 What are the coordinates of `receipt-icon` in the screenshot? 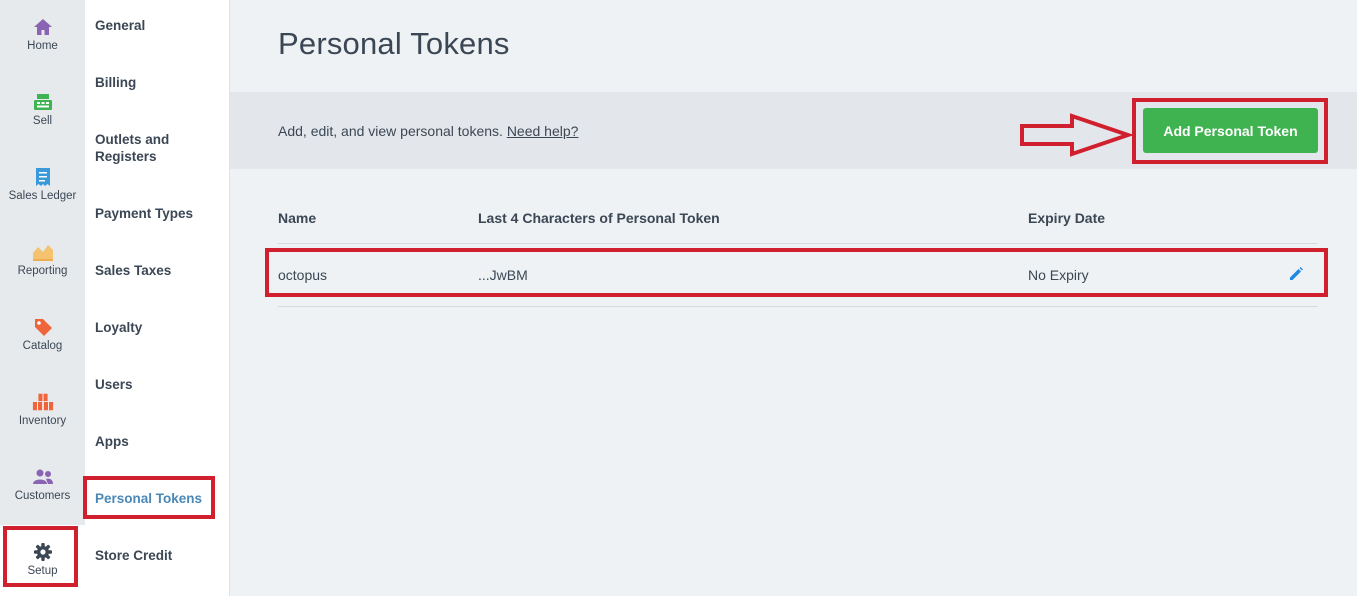 It's located at (43, 177).